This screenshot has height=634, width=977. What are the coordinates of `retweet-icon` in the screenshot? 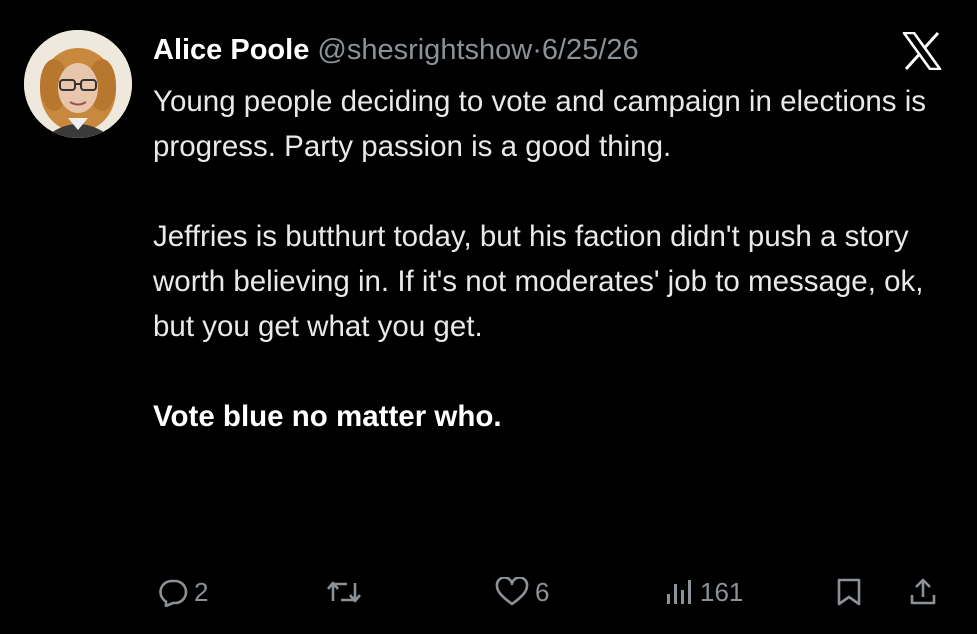 It's located at (344, 592).